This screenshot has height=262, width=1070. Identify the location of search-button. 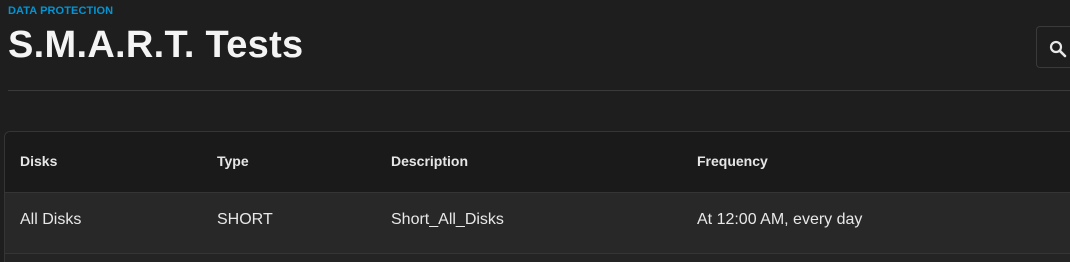
(1053, 47).